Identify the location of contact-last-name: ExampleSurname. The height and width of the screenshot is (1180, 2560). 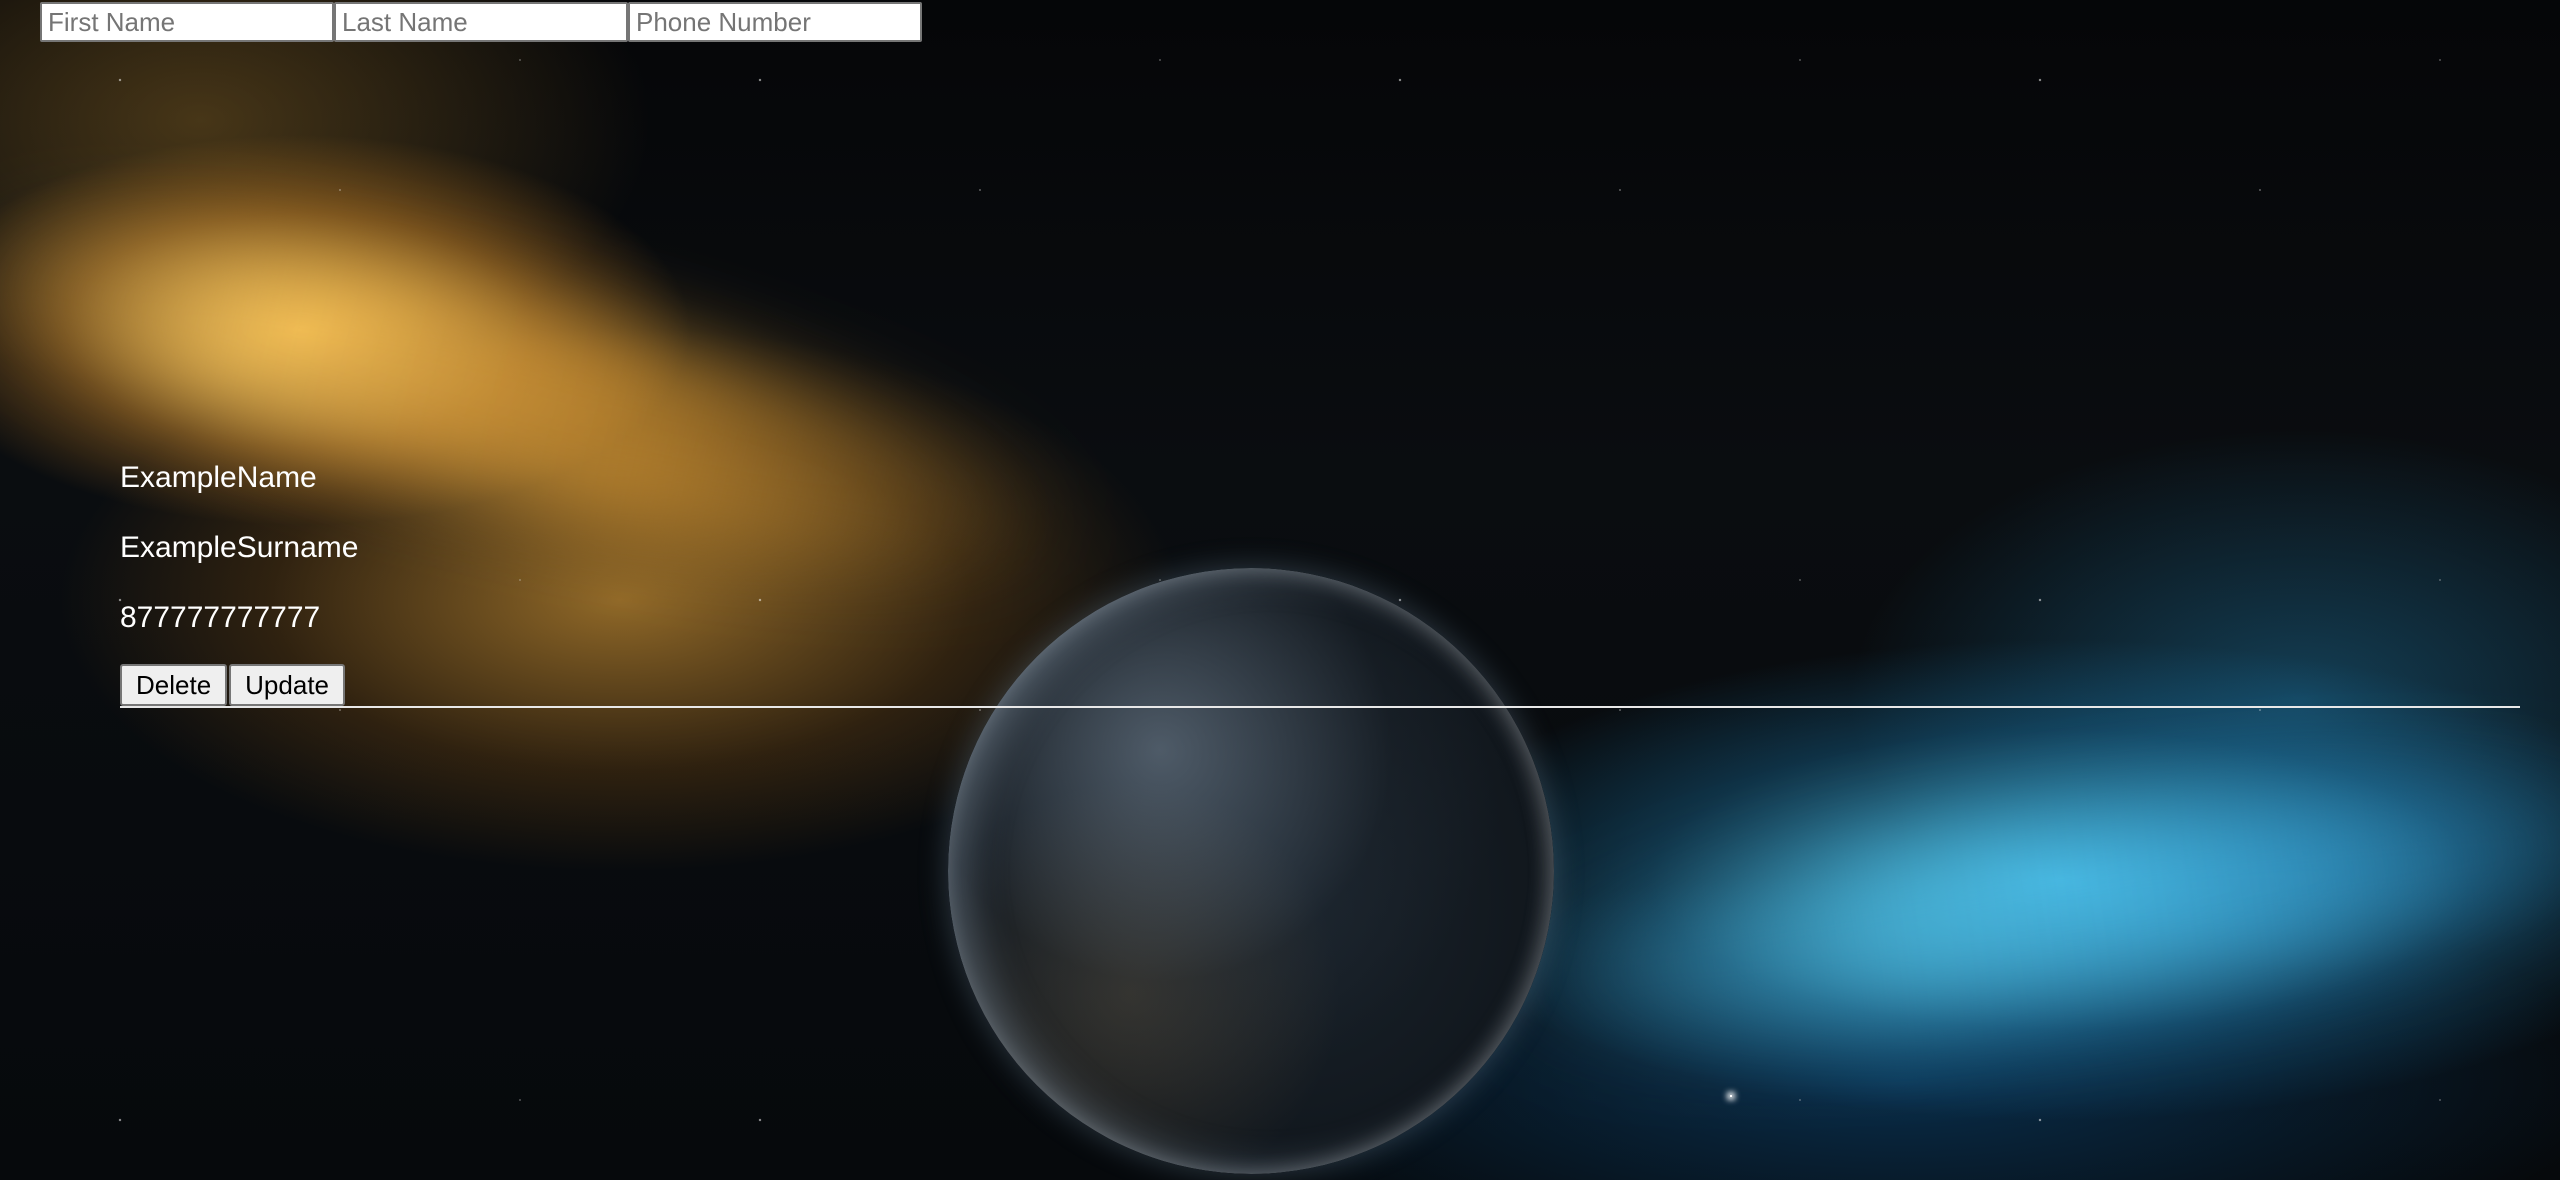
(239, 547).